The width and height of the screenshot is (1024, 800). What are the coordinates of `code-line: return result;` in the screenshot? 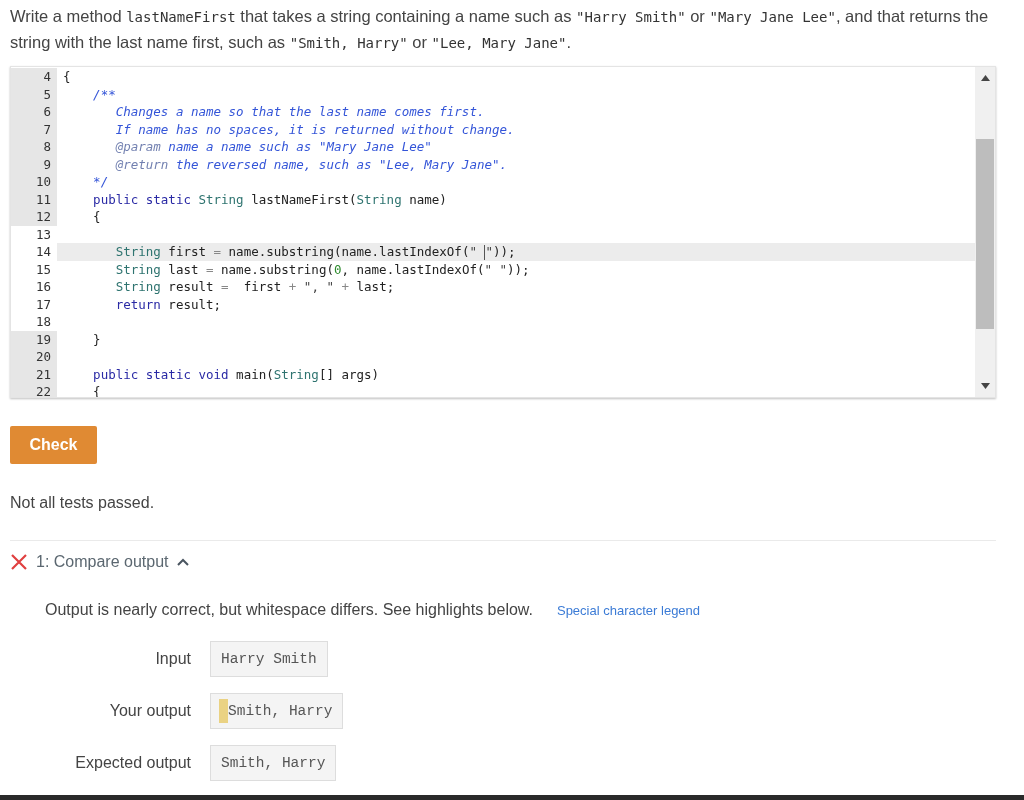 It's located at (168, 304).